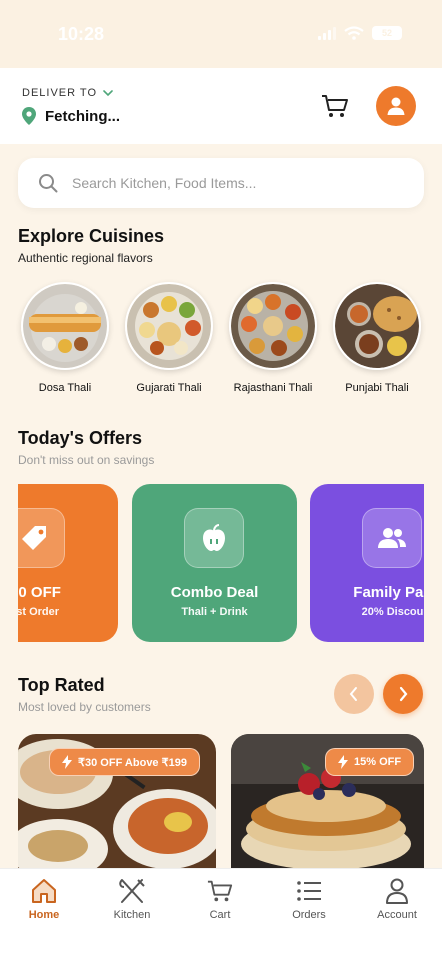  I want to click on offer-card: Family Pac 20% Discou, so click(367, 563).